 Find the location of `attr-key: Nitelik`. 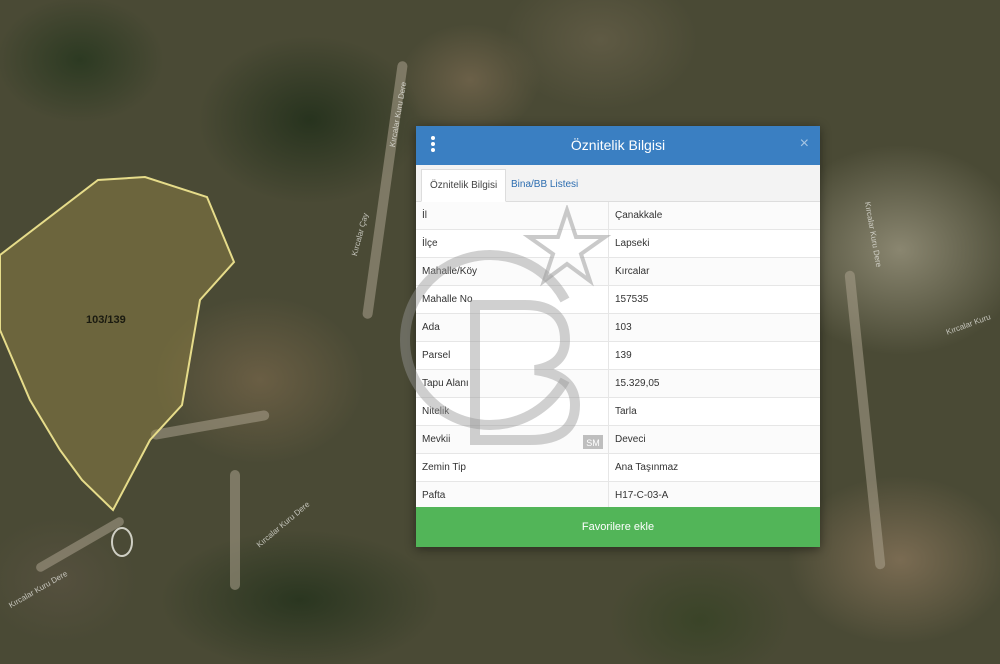

attr-key: Nitelik is located at coordinates (512, 411).